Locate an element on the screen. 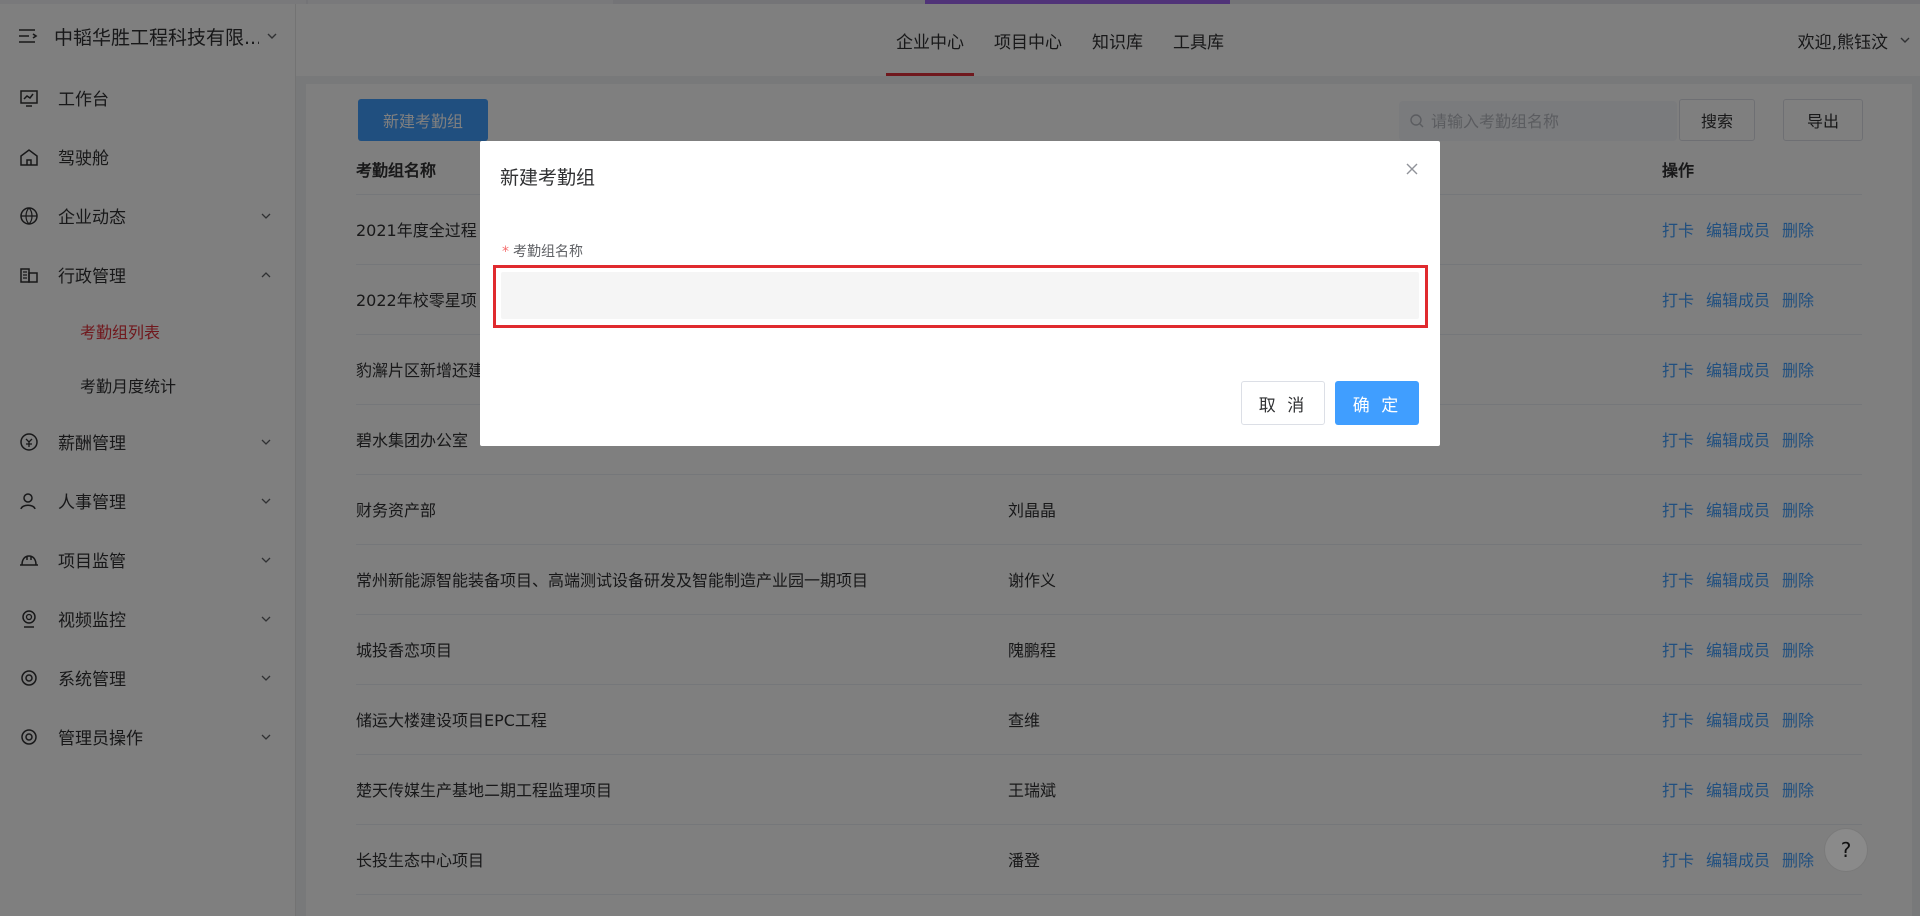 The height and width of the screenshot is (916, 1920). group-name-input is located at coordinates (960, 295).